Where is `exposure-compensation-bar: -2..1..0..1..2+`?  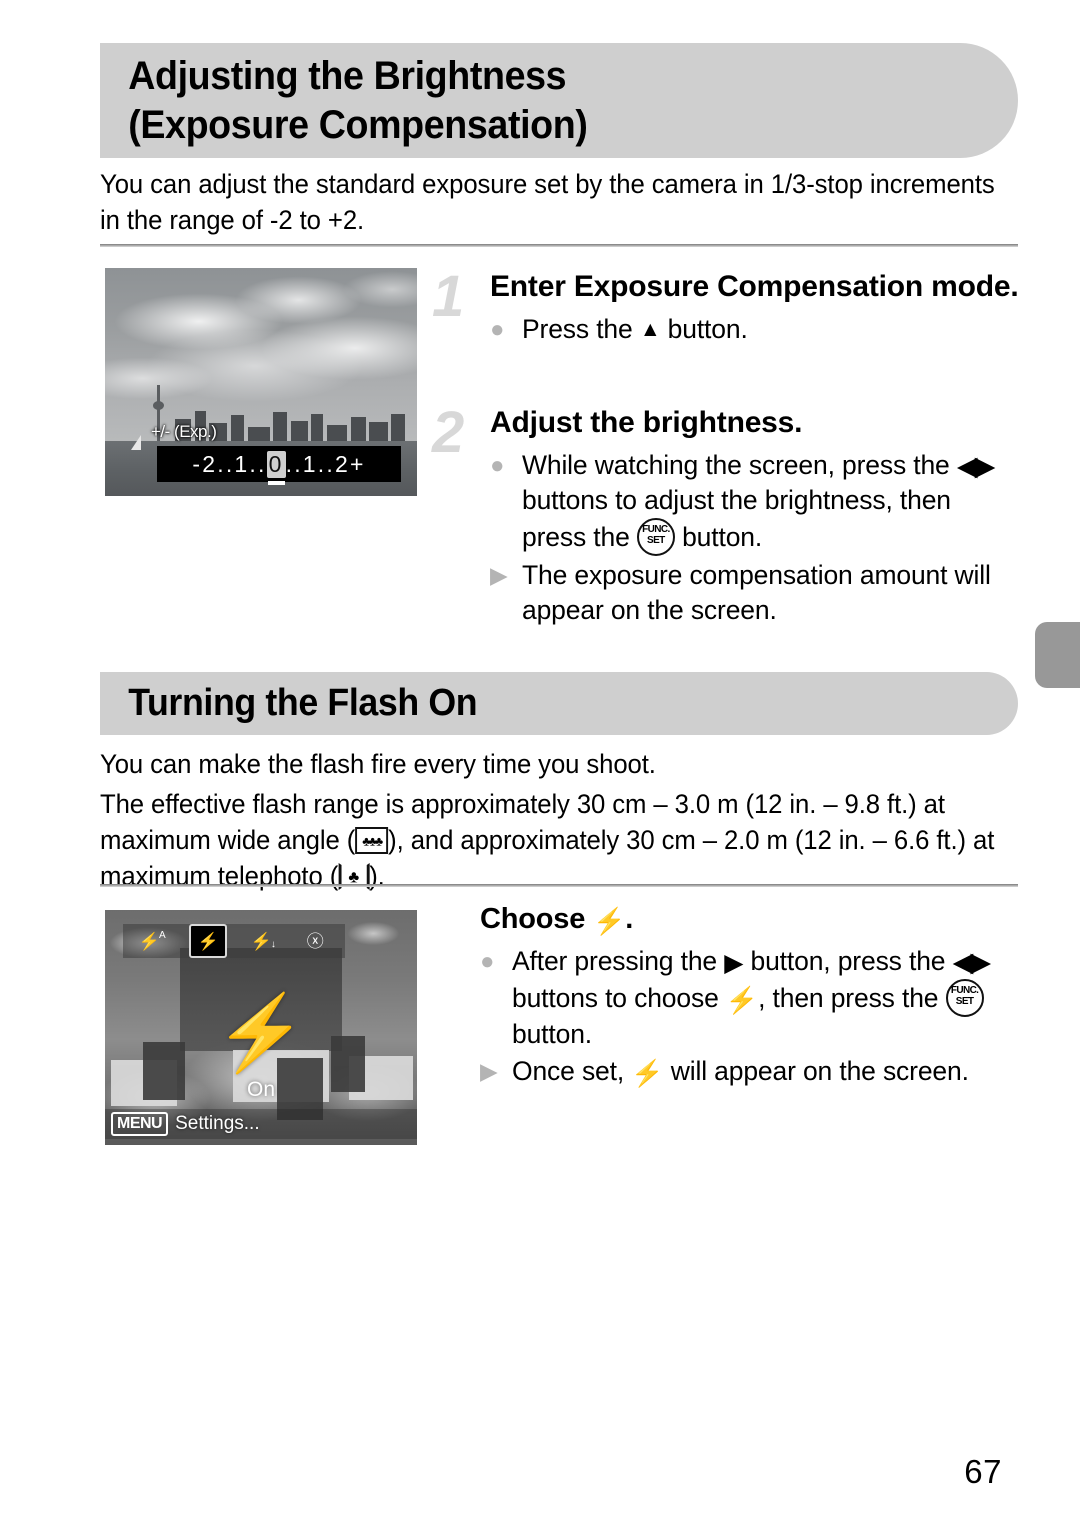
exposure-compensation-bar: -2..1..0..1..2+ is located at coordinates (279, 465).